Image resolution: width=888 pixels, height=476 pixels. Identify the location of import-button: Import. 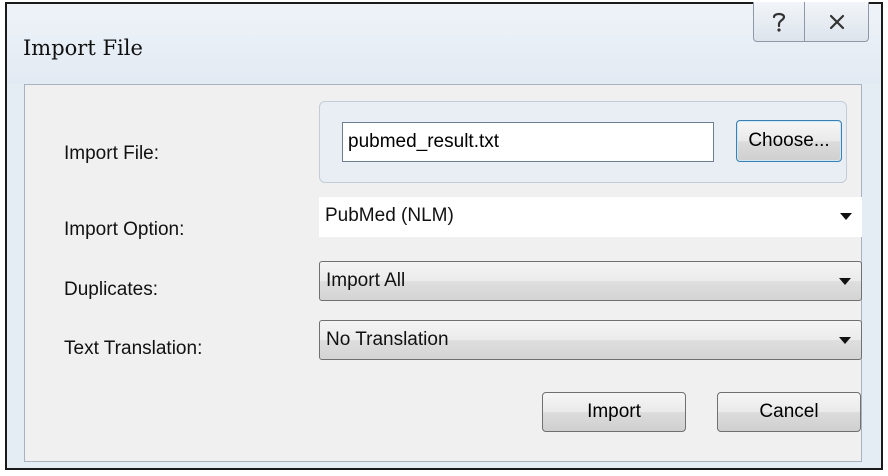
(614, 412).